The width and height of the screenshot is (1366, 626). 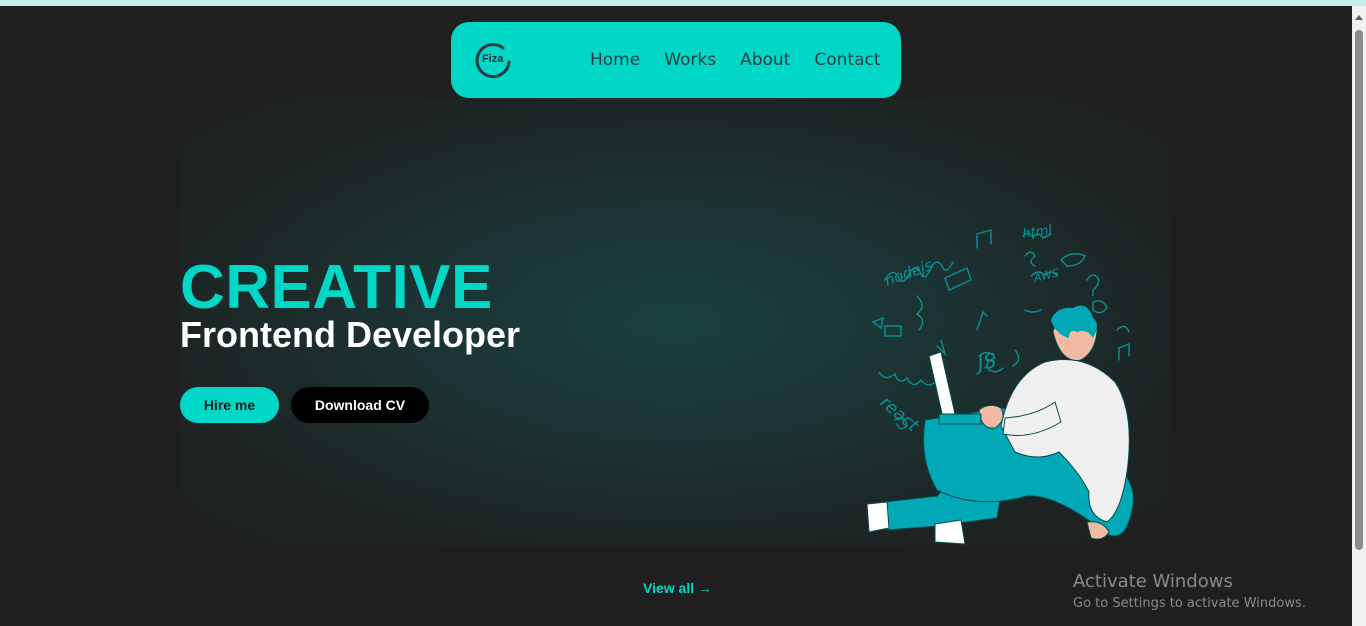 I want to click on nav-links: Home Works About Contact, so click(x=735, y=60).